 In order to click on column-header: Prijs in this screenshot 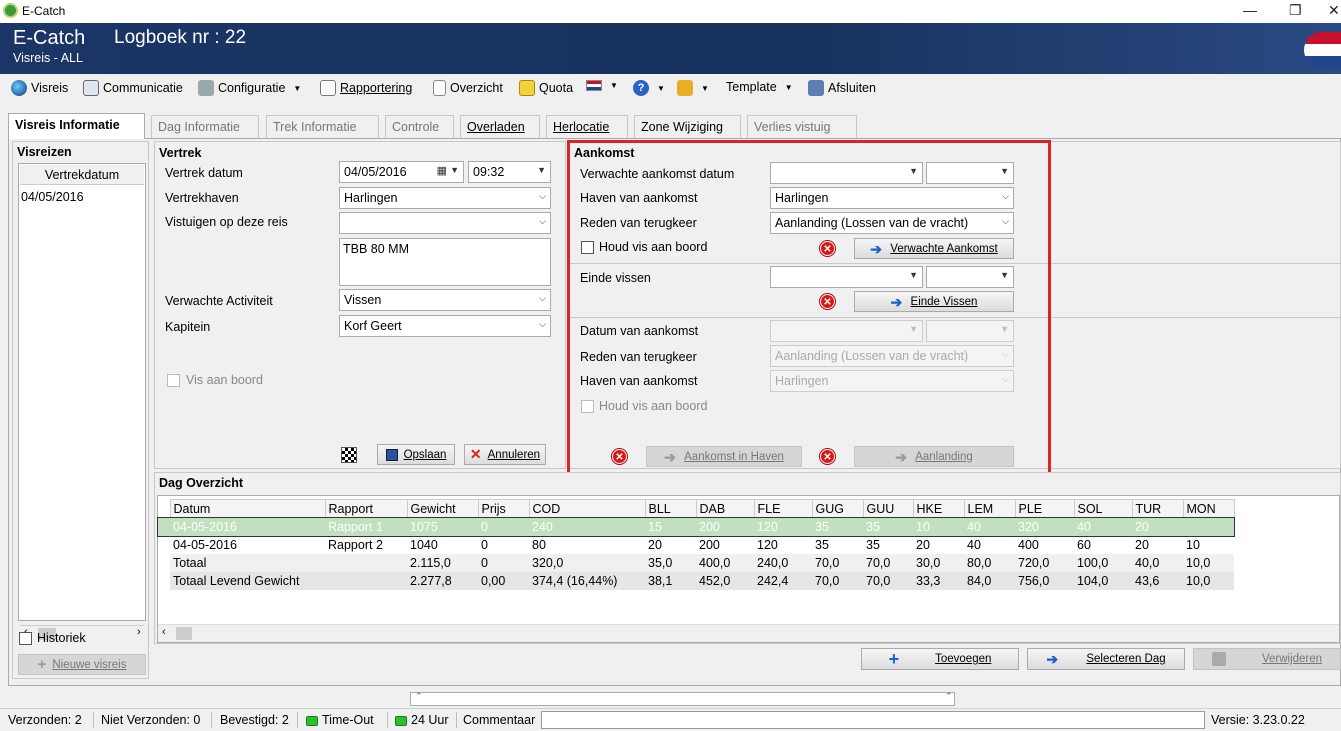, I will do `click(503, 508)`.